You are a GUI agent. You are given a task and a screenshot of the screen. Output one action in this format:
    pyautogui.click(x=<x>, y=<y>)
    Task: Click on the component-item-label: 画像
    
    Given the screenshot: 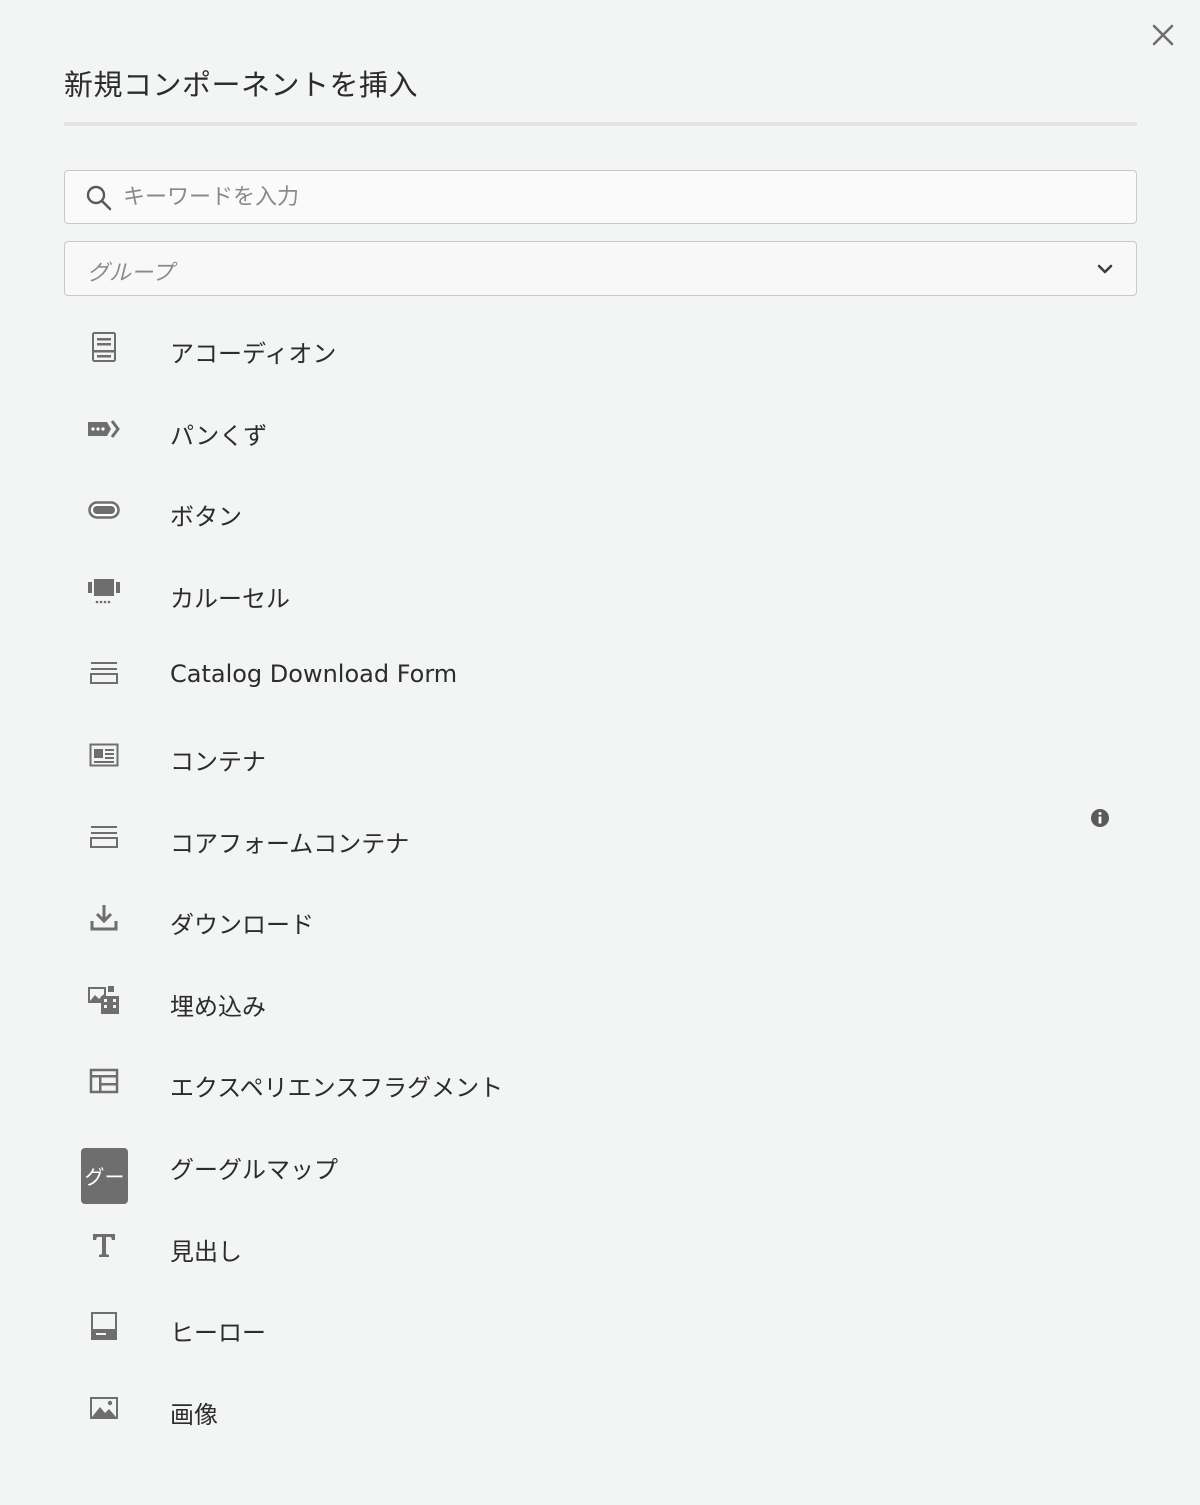 What is the action you would take?
    pyautogui.click(x=194, y=1414)
    